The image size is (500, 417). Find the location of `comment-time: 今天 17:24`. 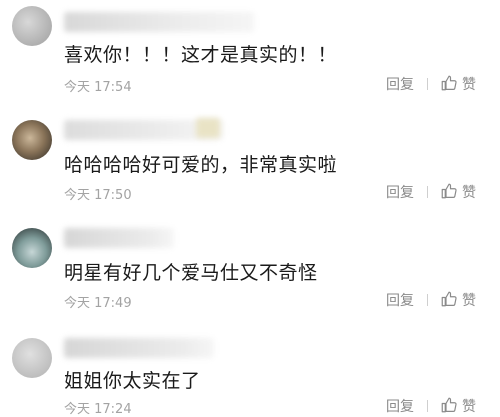

comment-time: 今天 17:24 is located at coordinates (98, 409).